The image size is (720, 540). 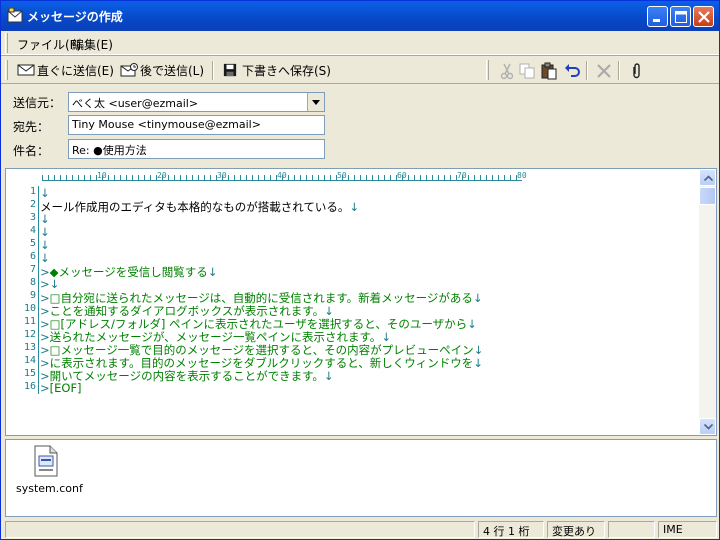 I want to click on send-now-button: 直ぐに送信(E), so click(x=65, y=70).